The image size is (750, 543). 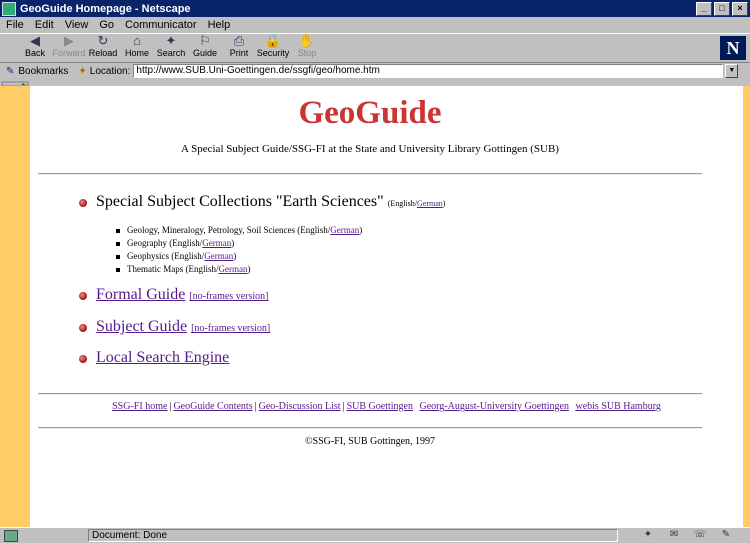 What do you see at coordinates (10, 71) in the screenshot?
I see `bookmarks-icon: ✎` at bounding box center [10, 71].